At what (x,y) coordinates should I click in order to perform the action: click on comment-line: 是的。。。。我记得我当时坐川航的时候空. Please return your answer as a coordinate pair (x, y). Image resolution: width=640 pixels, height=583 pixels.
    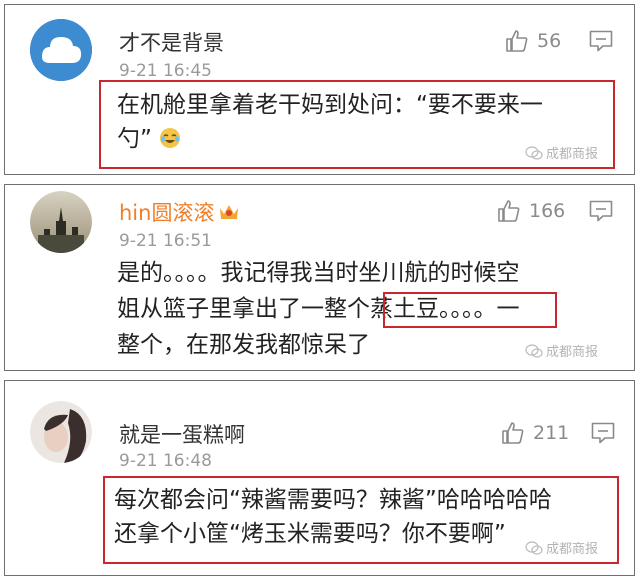
    Looking at the image, I should click on (318, 273).